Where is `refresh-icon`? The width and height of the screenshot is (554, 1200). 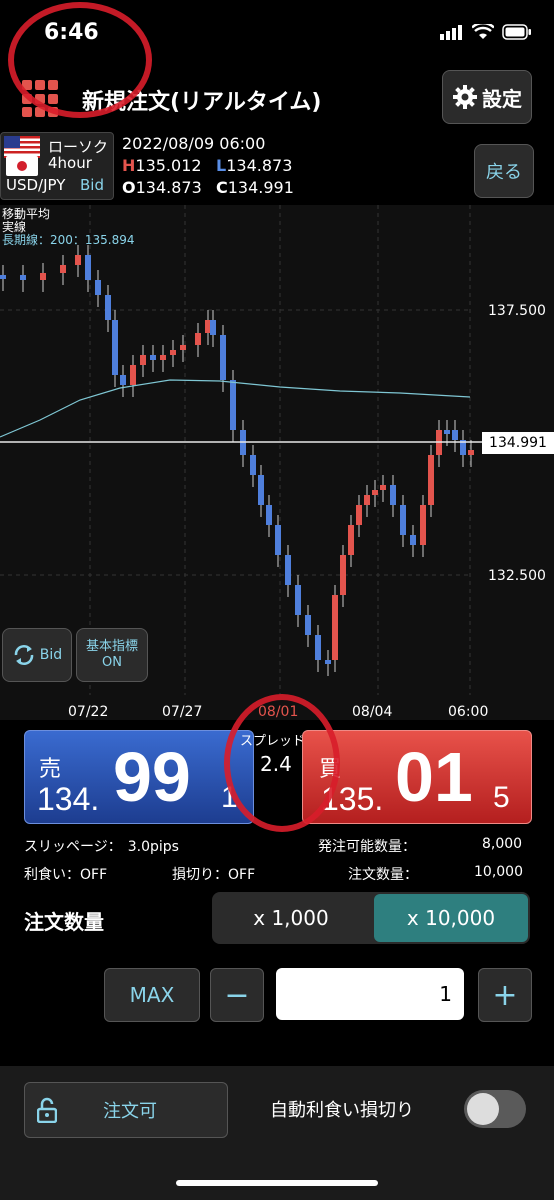 refresh-icon is located at coordinates (24, 655).